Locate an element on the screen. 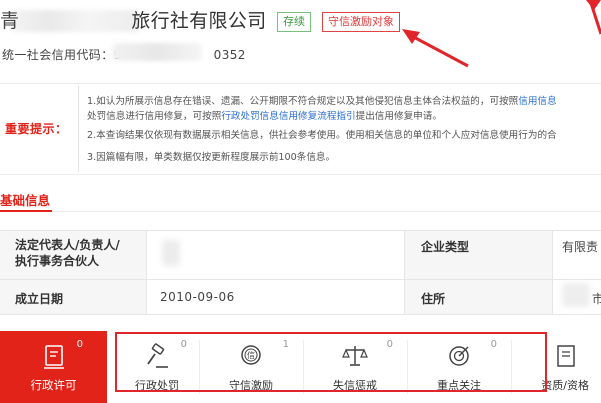  address-value-redacted is located at coordinates (576, 295).